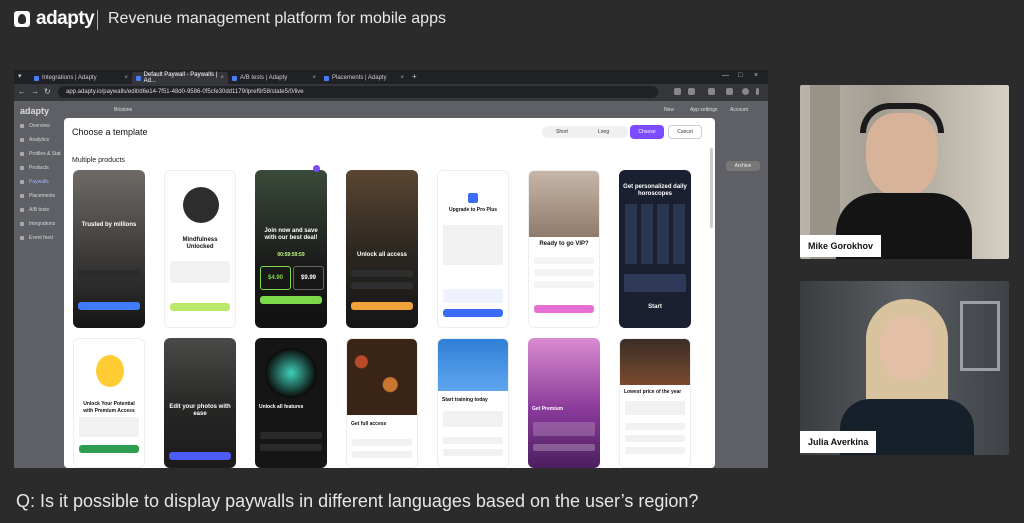 Image resolution: width=1024 pixels, height=523 pixels. Describe the element at coordinates (123, 110) in the screenshot. I see `project-selector: Bristone` at that location.